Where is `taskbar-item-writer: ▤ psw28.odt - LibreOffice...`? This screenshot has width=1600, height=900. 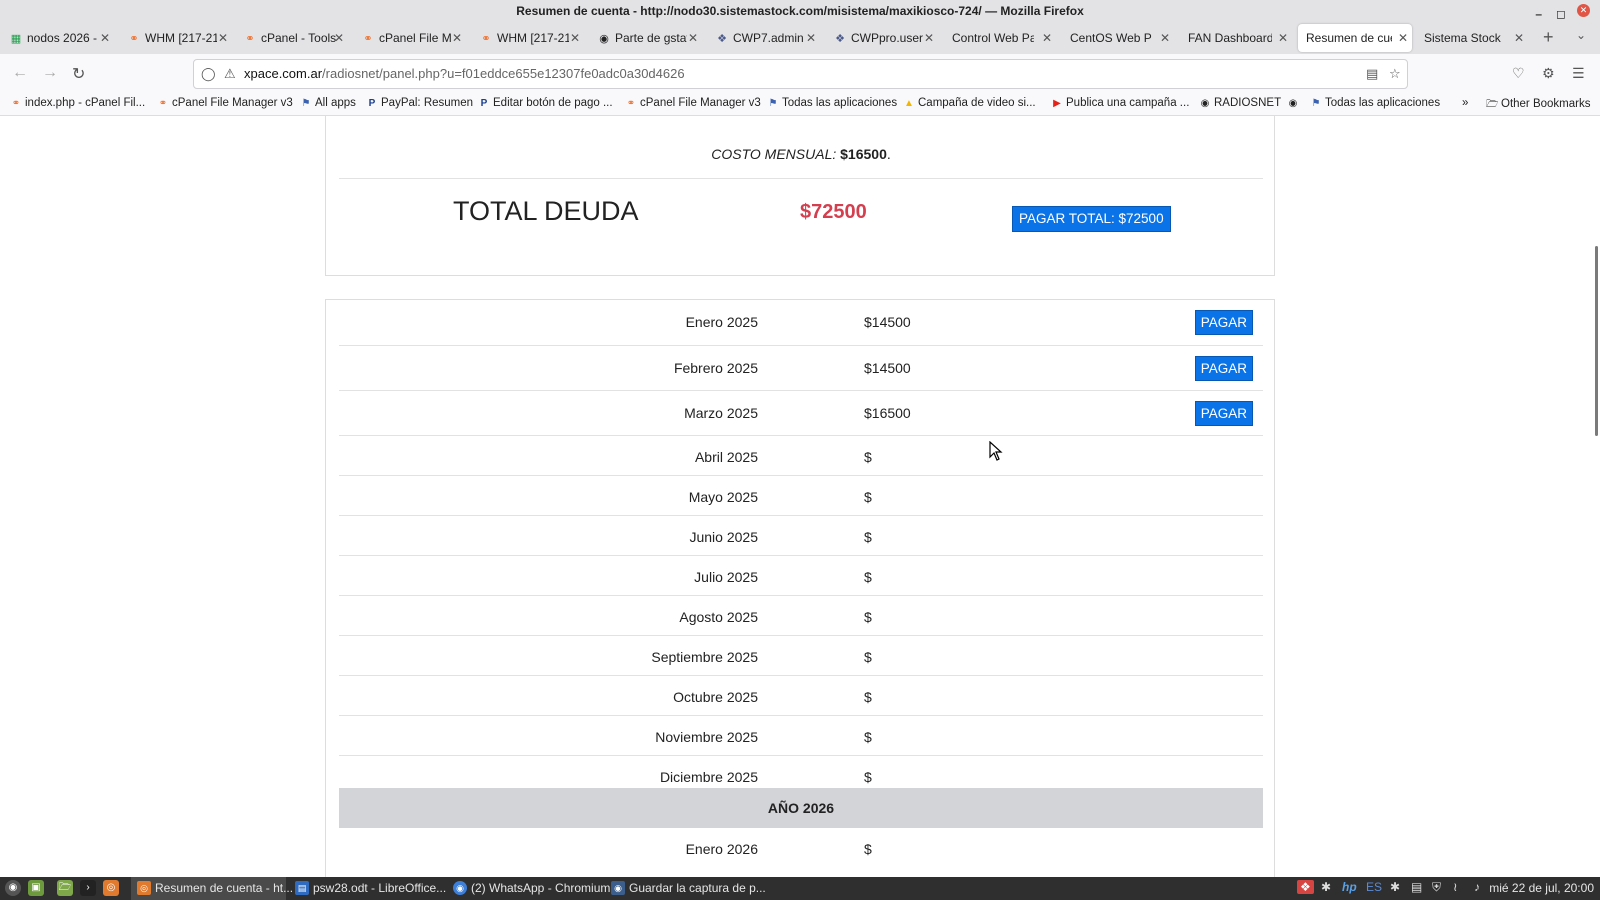
taskbar-item-writer: ▤ psw28.odt - LibreOffice... is located at coordinates (367, 888).